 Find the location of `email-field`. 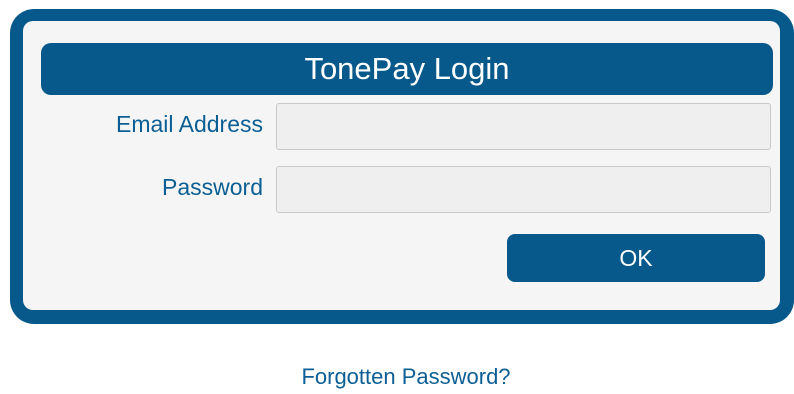

email-field is located at coordinates (523, 126).